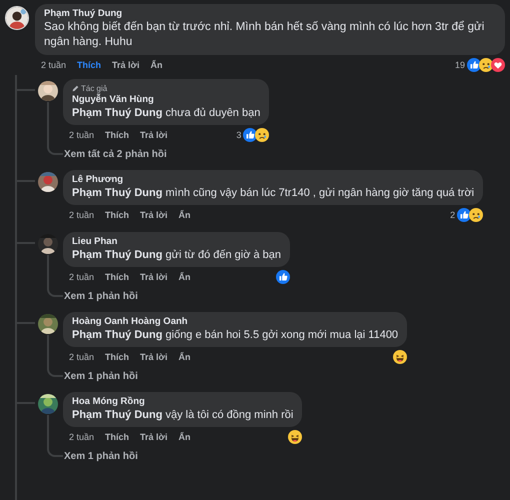 The image size is (510, 500). What do you see at coordinates (115, 154) in the screenshot?
I see `view-replies-link: Xem tất cả 2 phản hồi` at bounding box center [115, 154].